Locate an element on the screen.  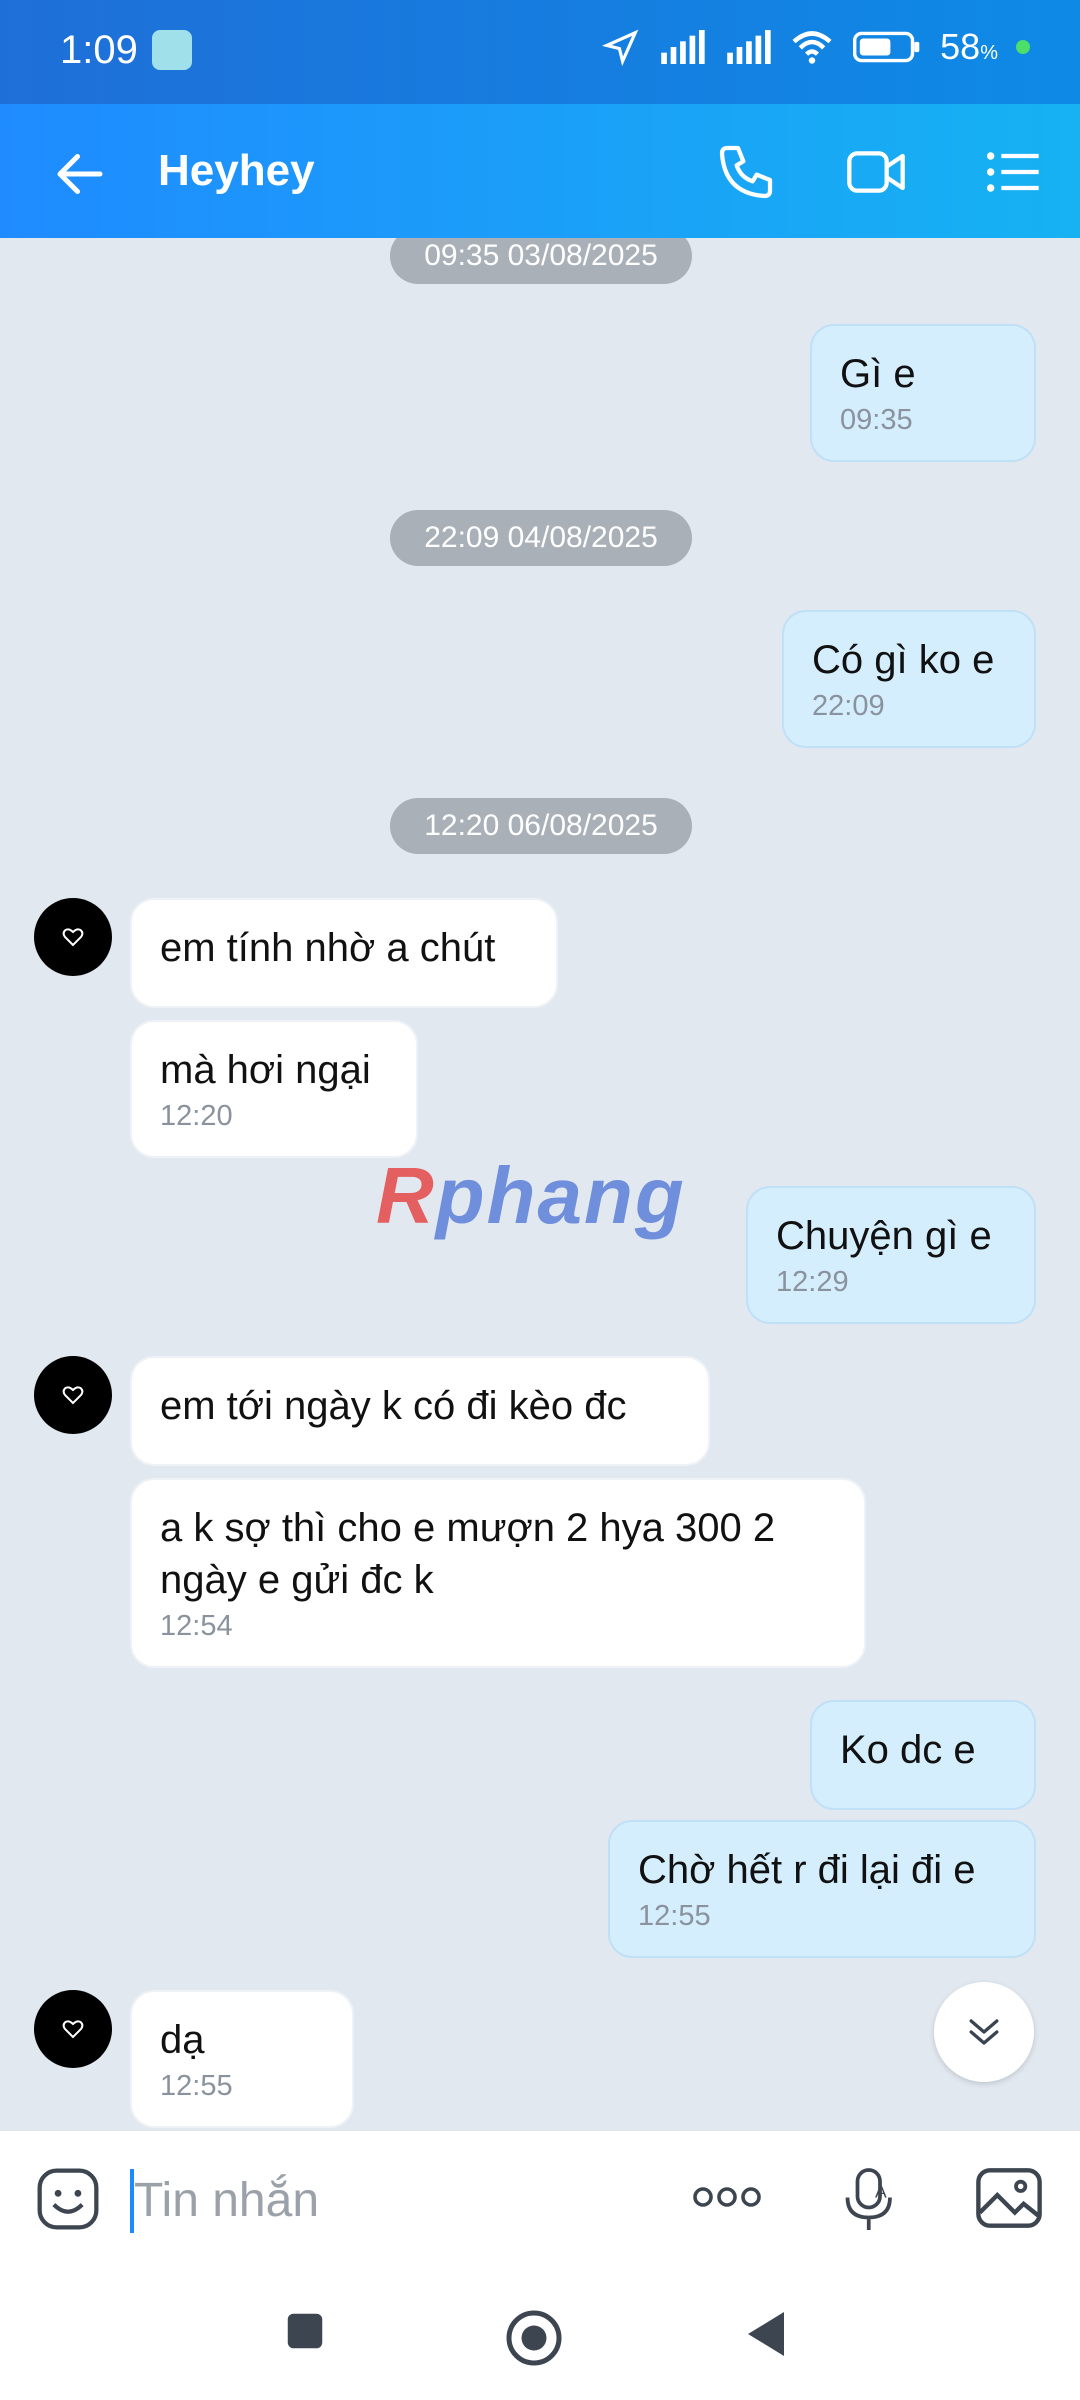
message-time: 12:54 is located at coordinates (196, 1626).